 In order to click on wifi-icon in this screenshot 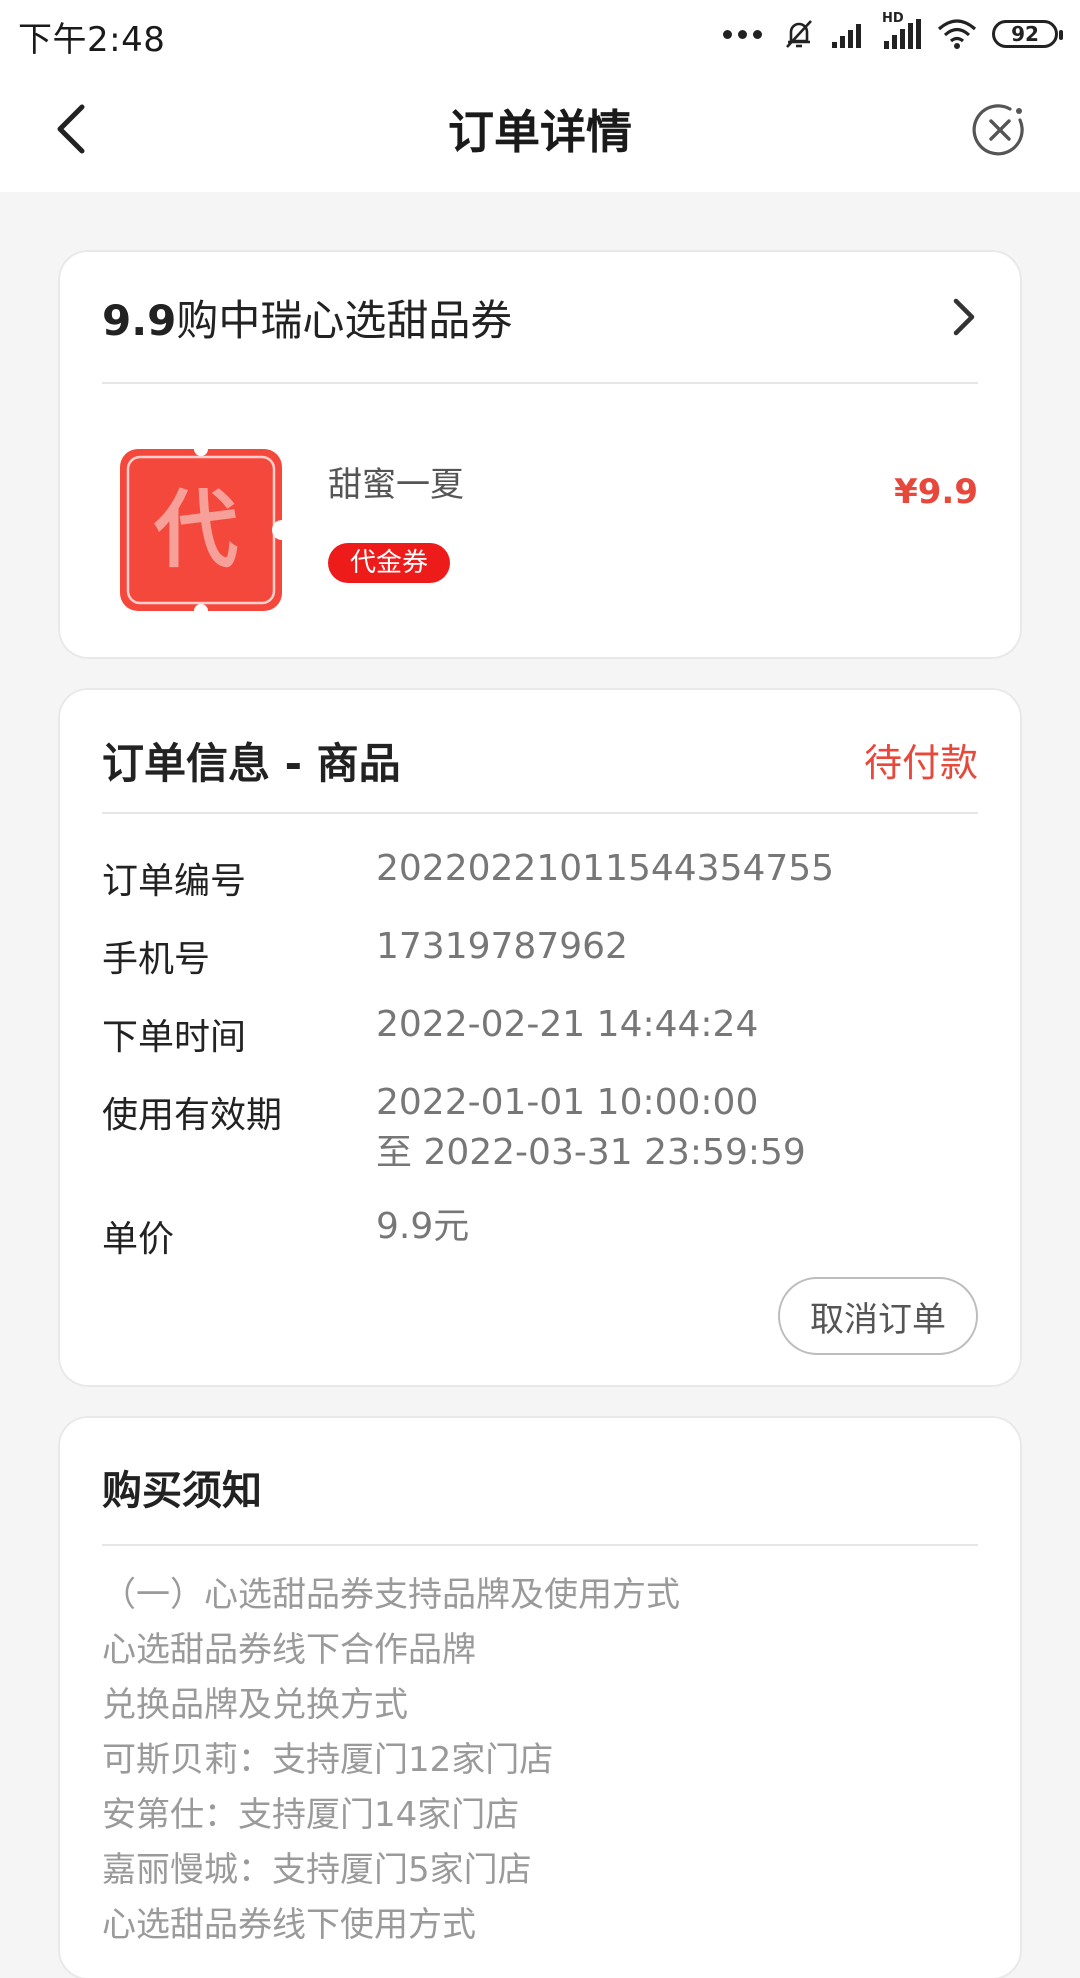, I will do `click(957, 34)`.